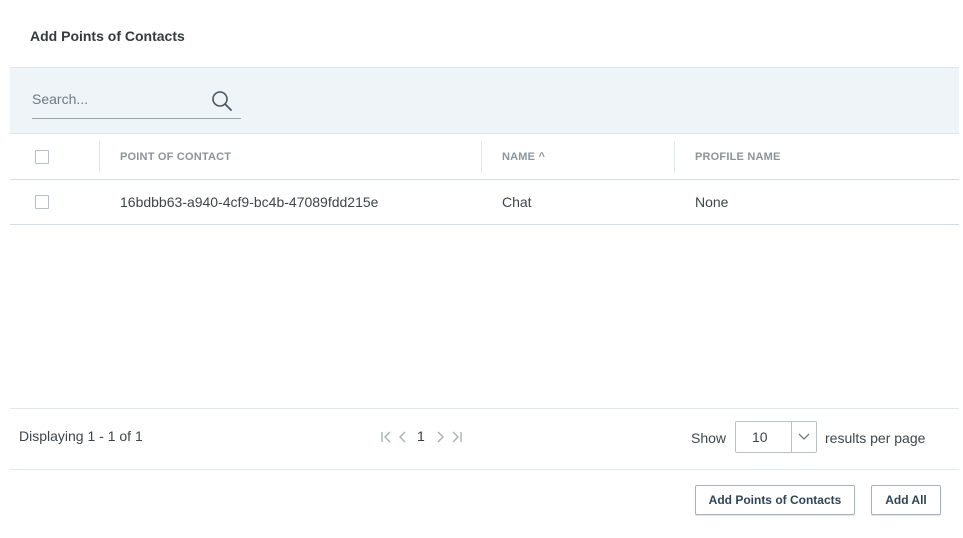 This screenshot has width=963, height=538. What do you see at coordinates (712, 202) in the screenshot?
I see `cell-profile-name: None` at bounding box center [712, 202].